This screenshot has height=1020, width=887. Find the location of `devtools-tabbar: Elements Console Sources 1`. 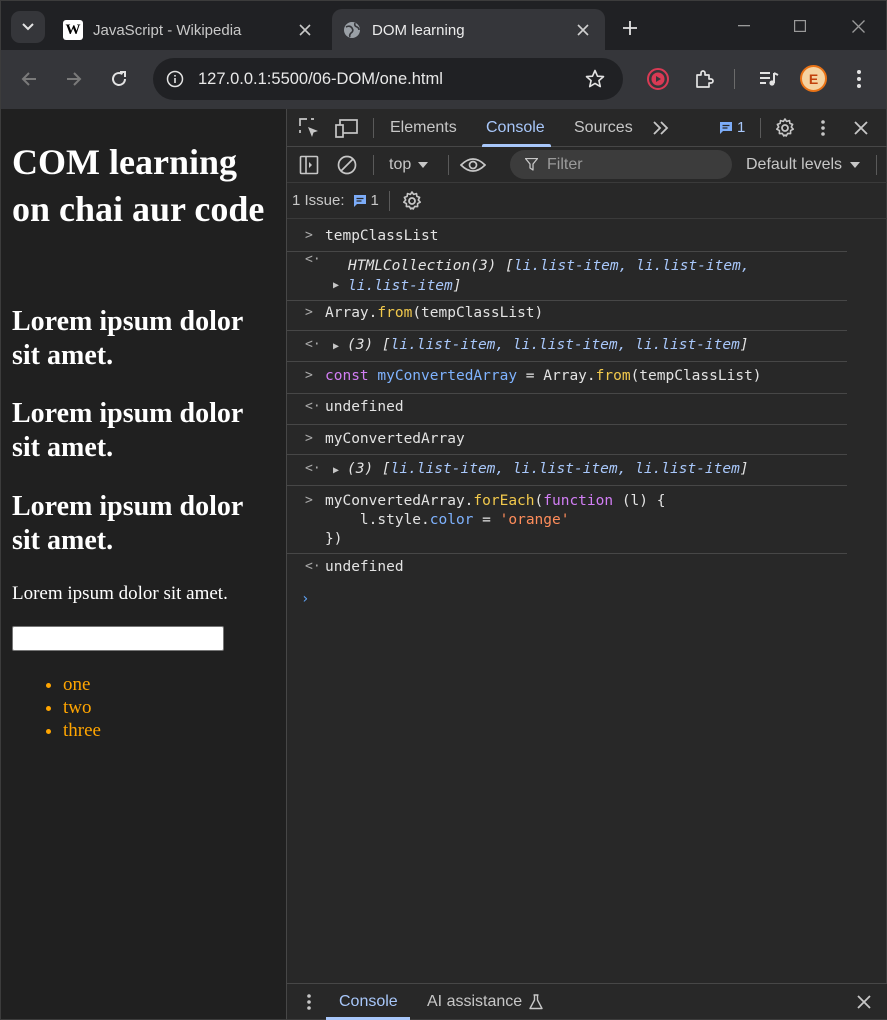

devtools-tabbar: Elements Console Sources 1 is located at coordinates (587, 128).